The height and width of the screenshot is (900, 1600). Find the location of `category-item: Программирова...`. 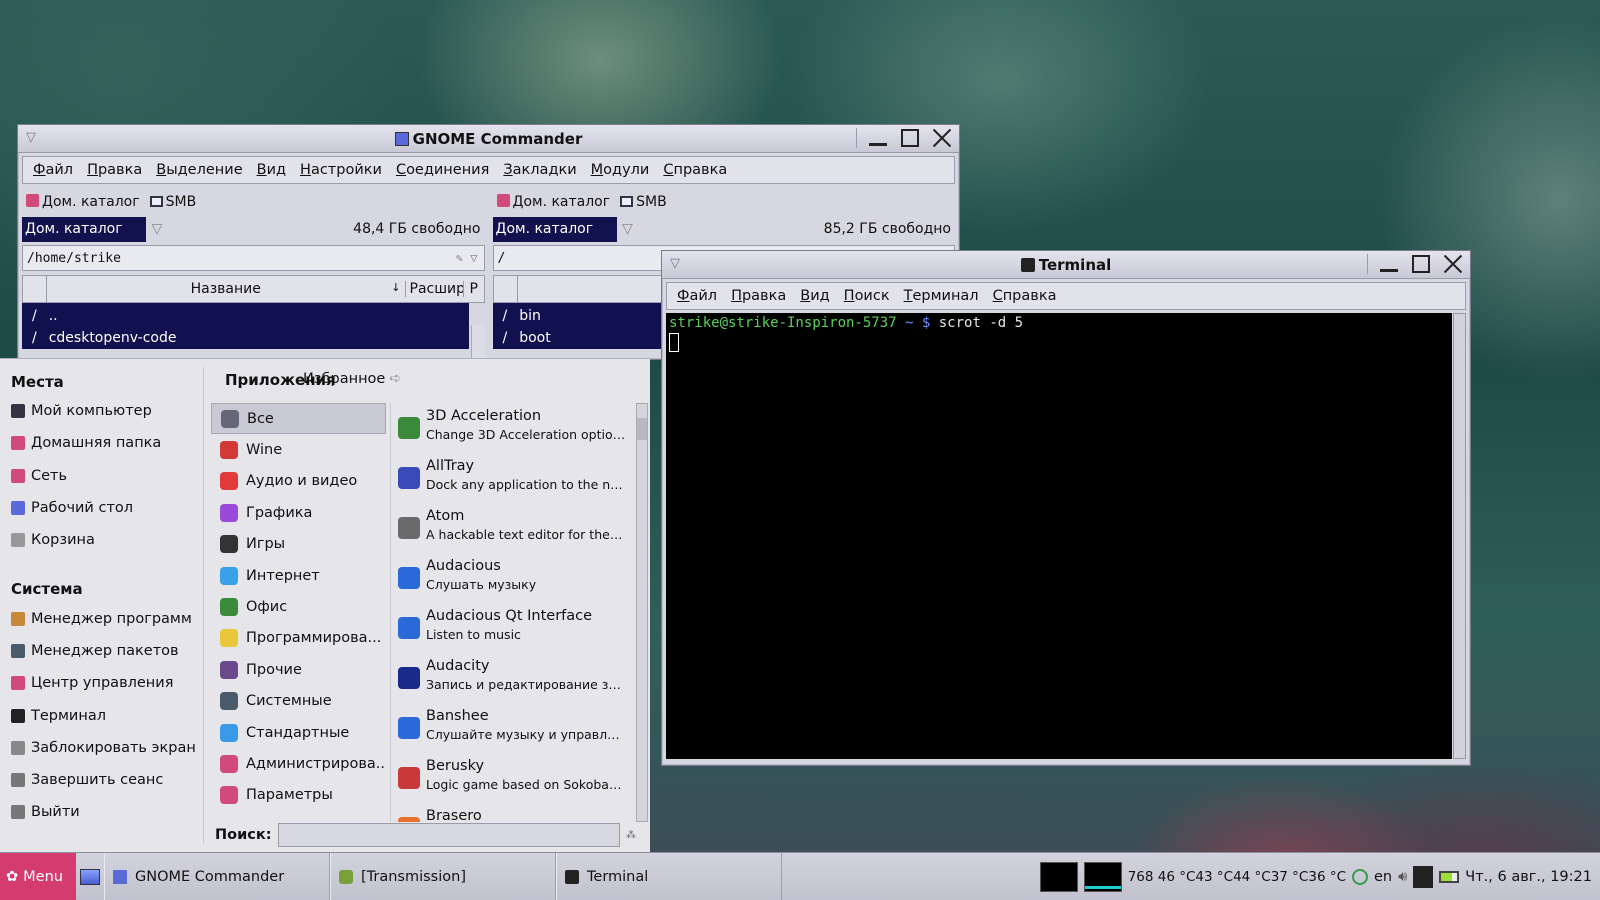

category-item: Программирова... is located at coordinates (298, 638).